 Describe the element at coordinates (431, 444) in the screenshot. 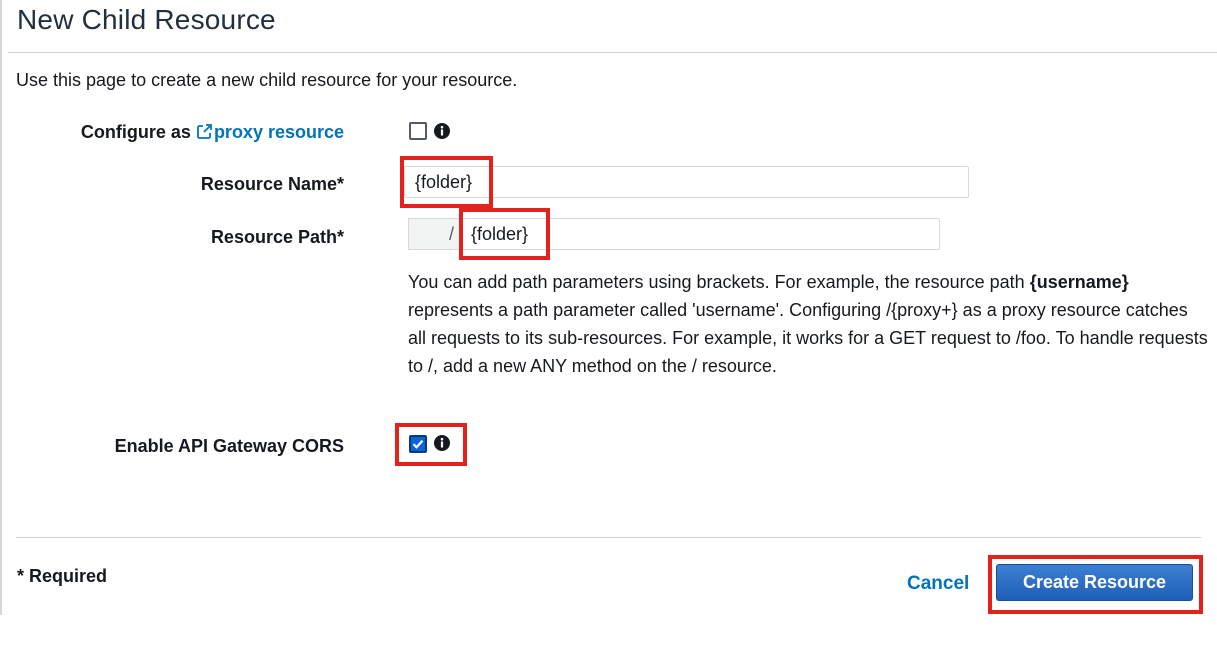

I see `highlight-cors` at that location.